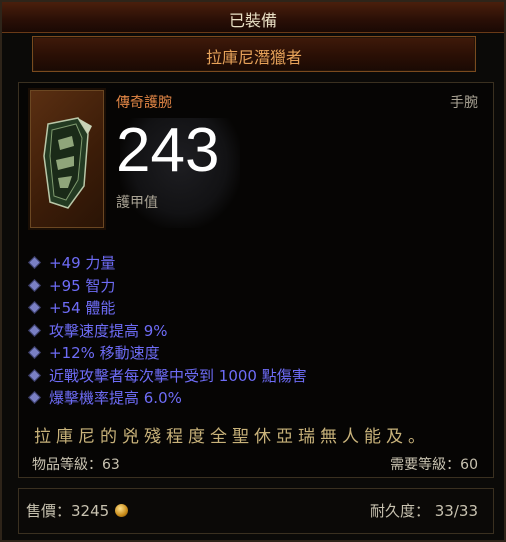 The height and width of the screenshot is (542, 506). What do you see at coordinates (167, 286) in the screenshot?
I see `property-intelligence: +95 智力` at bounding box center [167, 286].